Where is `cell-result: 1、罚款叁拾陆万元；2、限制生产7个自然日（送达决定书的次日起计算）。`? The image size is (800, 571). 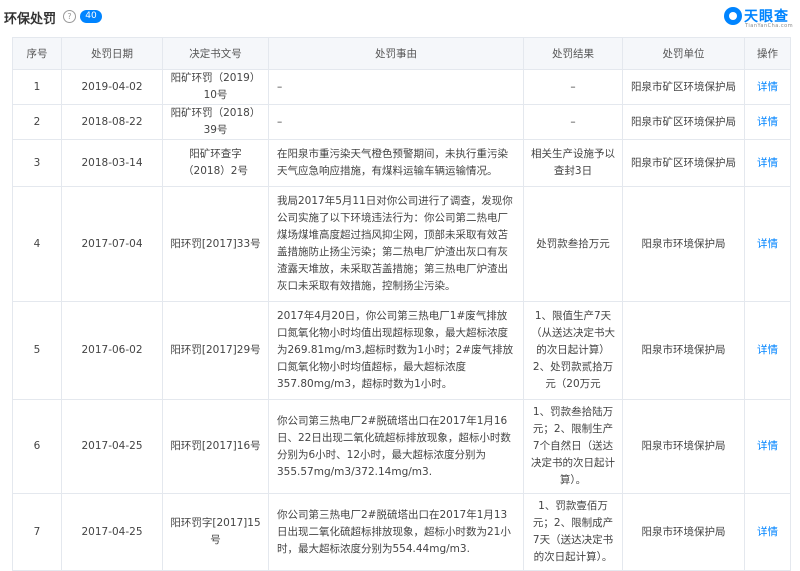 cell-result: 1、罚款叁拾陆万元；2、限制生产7个自然日（送达决定书的次日起计算）。 is located at coordinates (573, 446).